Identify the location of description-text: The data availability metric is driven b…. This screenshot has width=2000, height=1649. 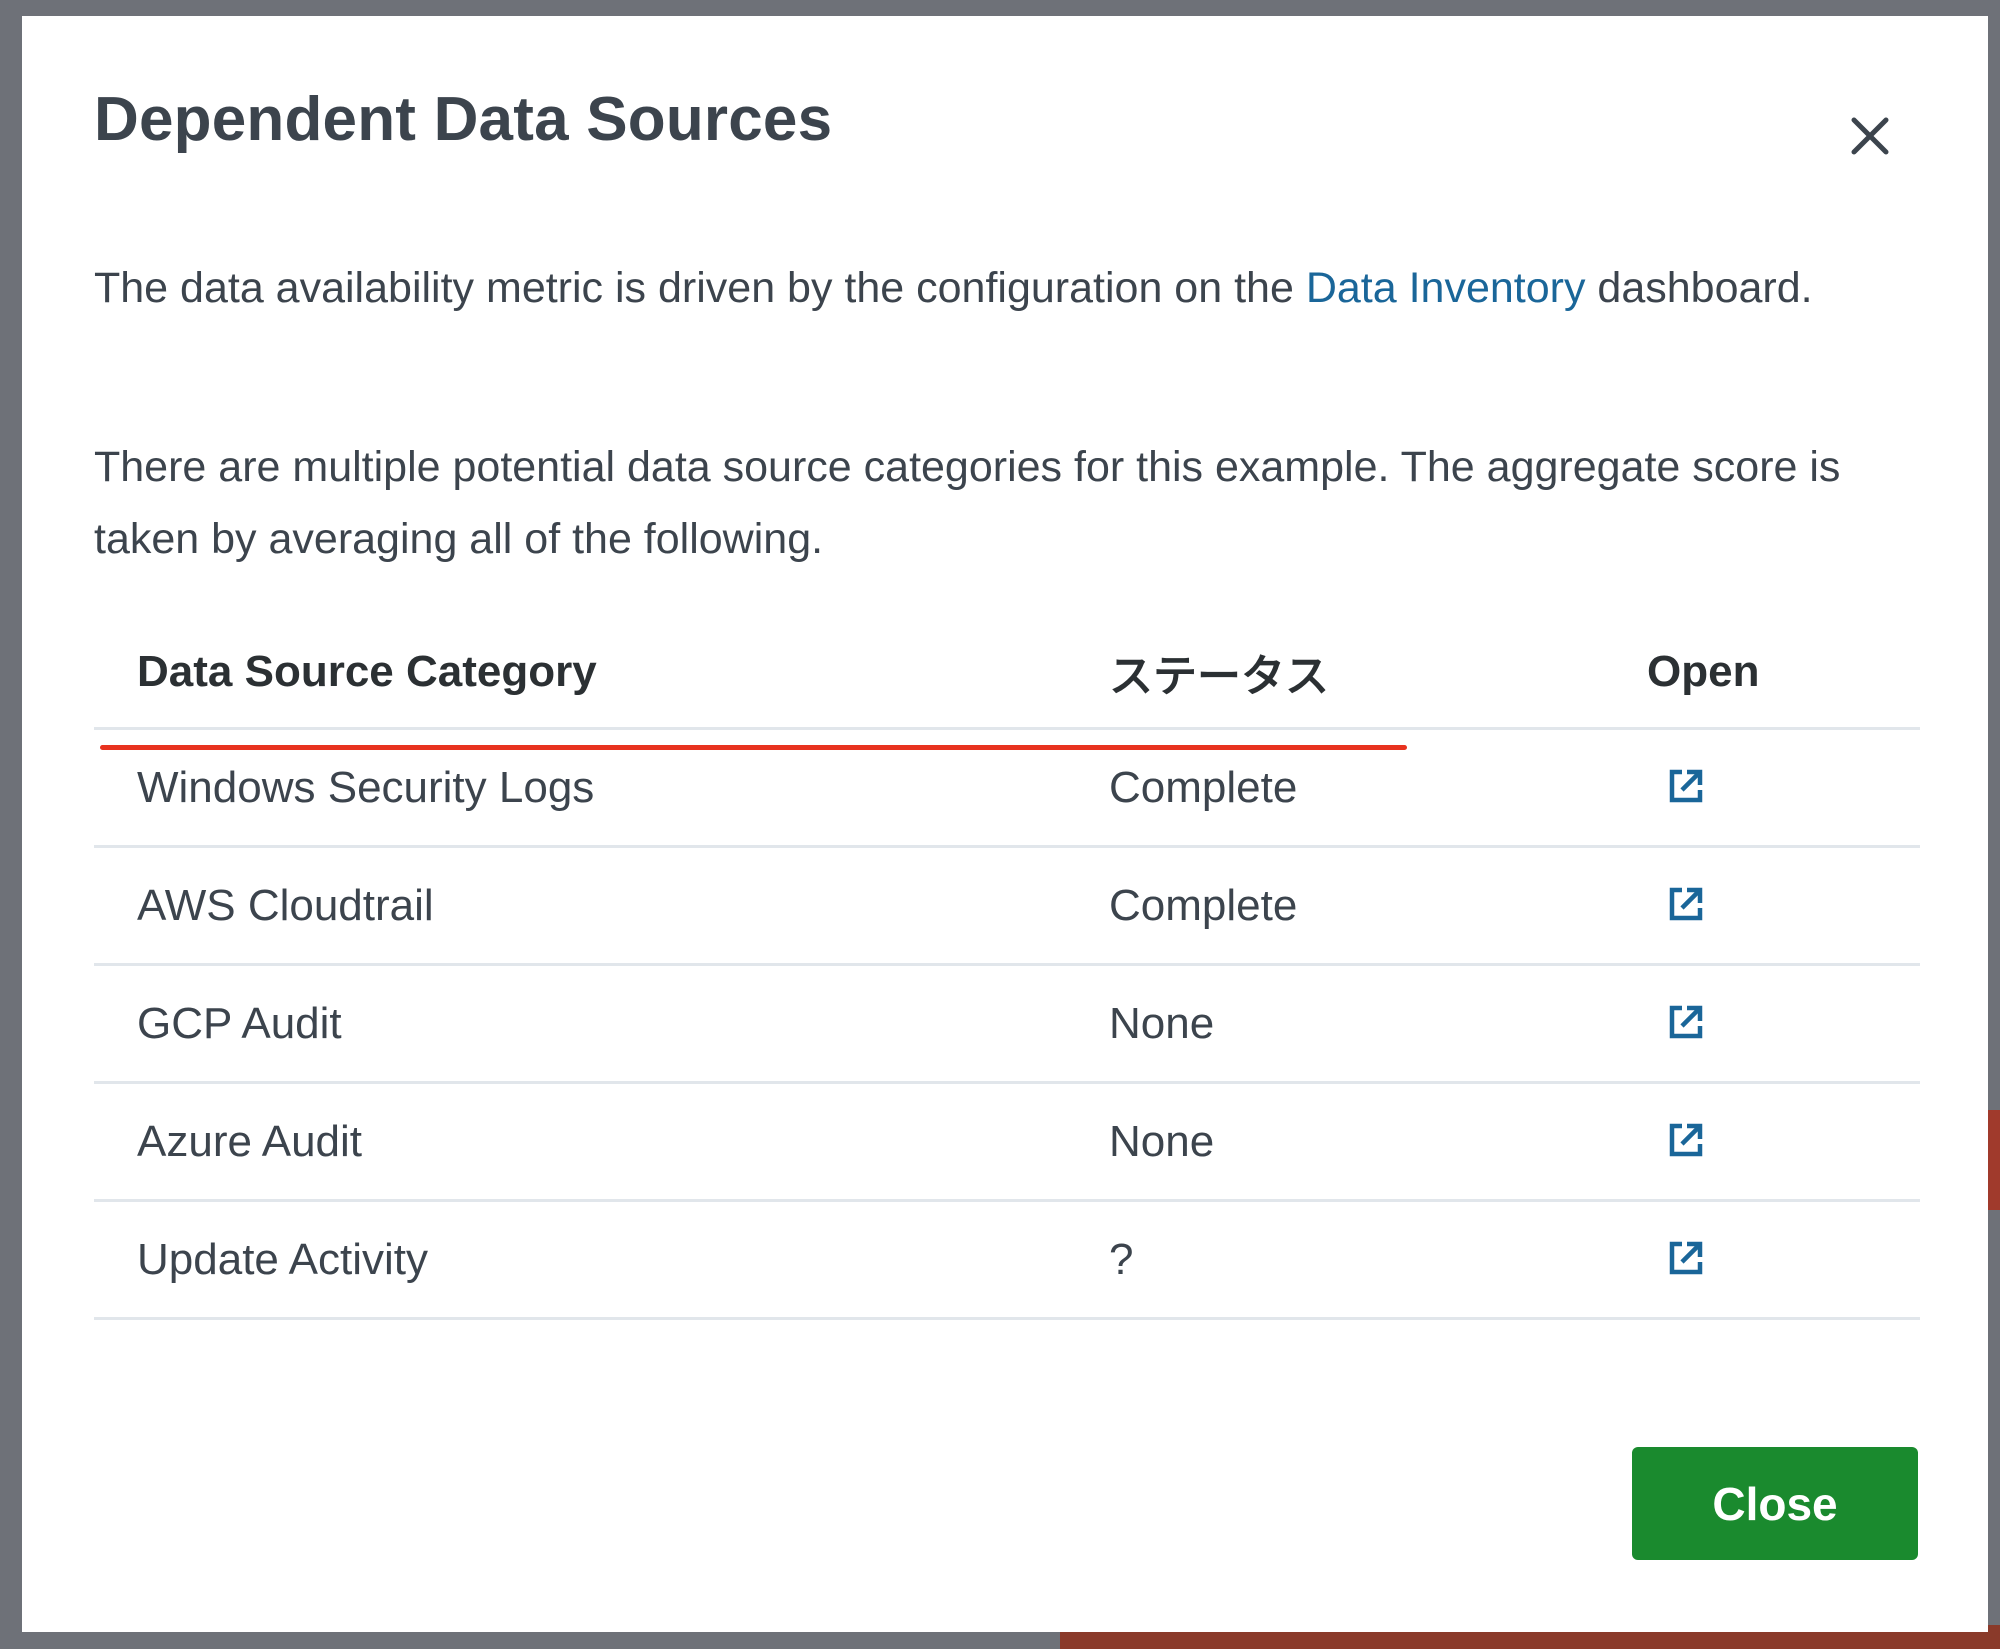
(700, 288).